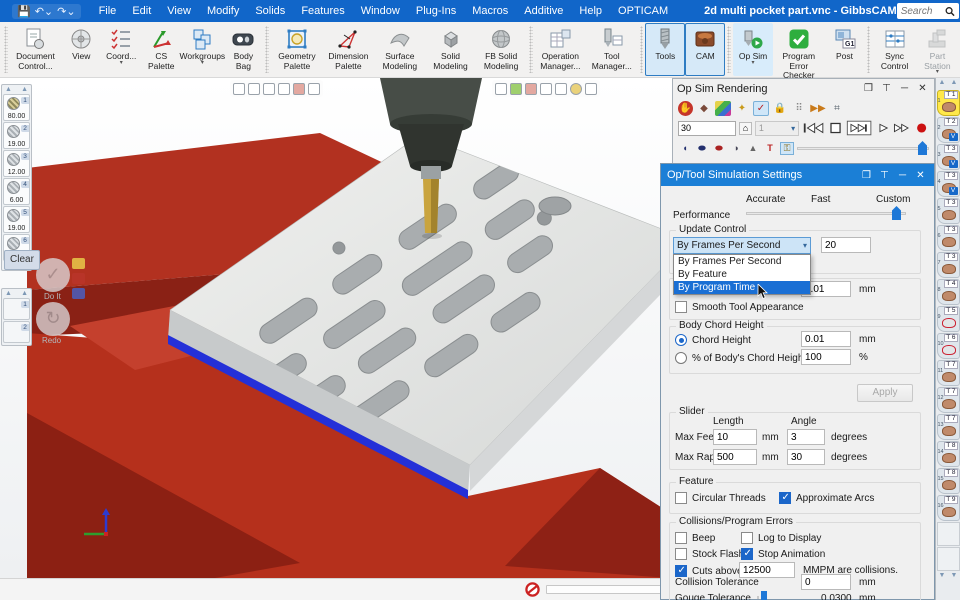 Image resolution: width=960 pixels, height=600 pixels. What do you see at coordinates (797, 175) in the screenshot?
I see `dialog-titlebar: Op/Tool Simulation Settings ❒ ⊤ ─ ✕` at bounding box center [797, 175].